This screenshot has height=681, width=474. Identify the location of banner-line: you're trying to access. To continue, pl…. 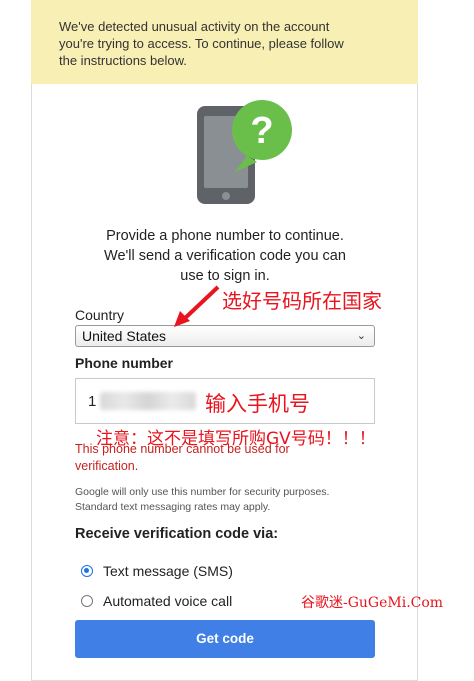
(201, 43).